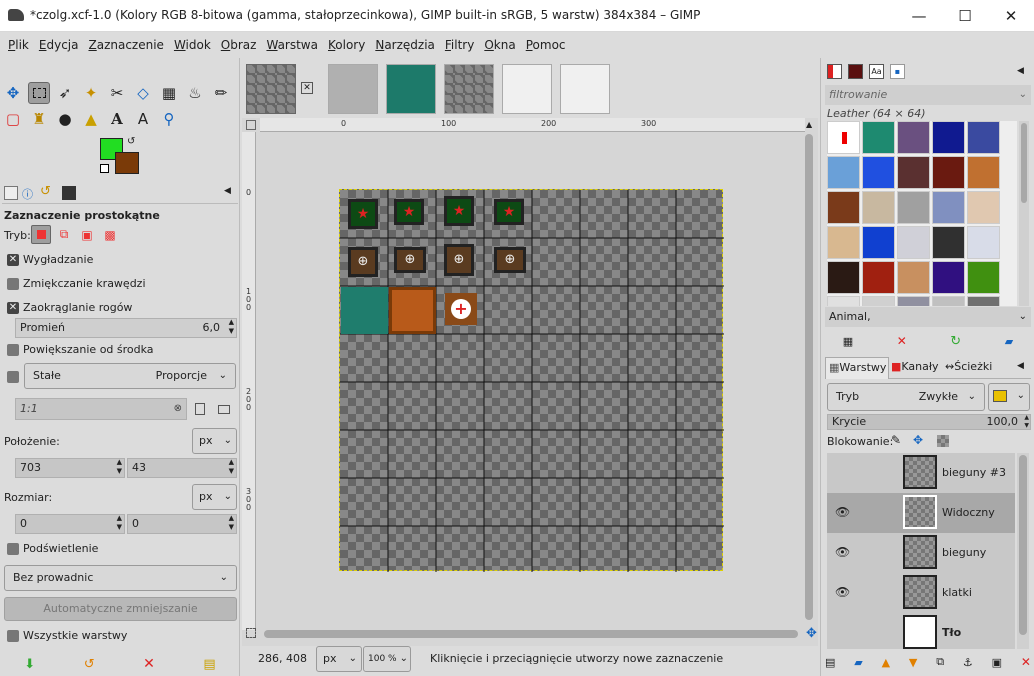 The width and height of the screenshot is (1034, 676). What do you see at coordinates (70, 468) in the screenshot?
I see `position-x-input: 703 ▲ ▼` at bounding box center [70, 468].